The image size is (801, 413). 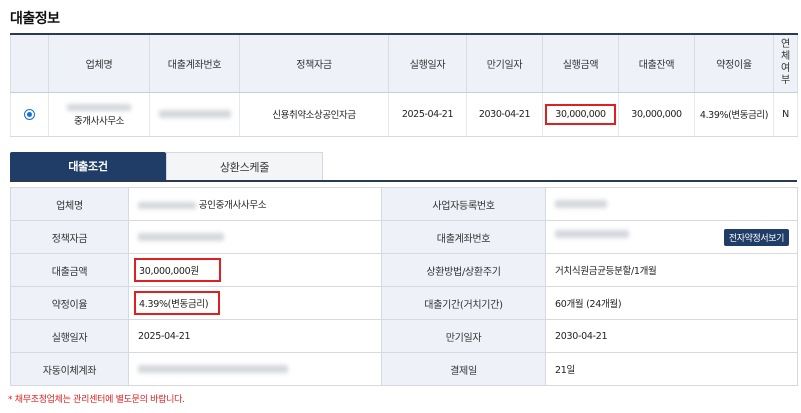 What do you see at coordinates (580, 63) in the screenshot?
I see `column-header-exec-amount: 실행금액` at bounding box center [580, 63].